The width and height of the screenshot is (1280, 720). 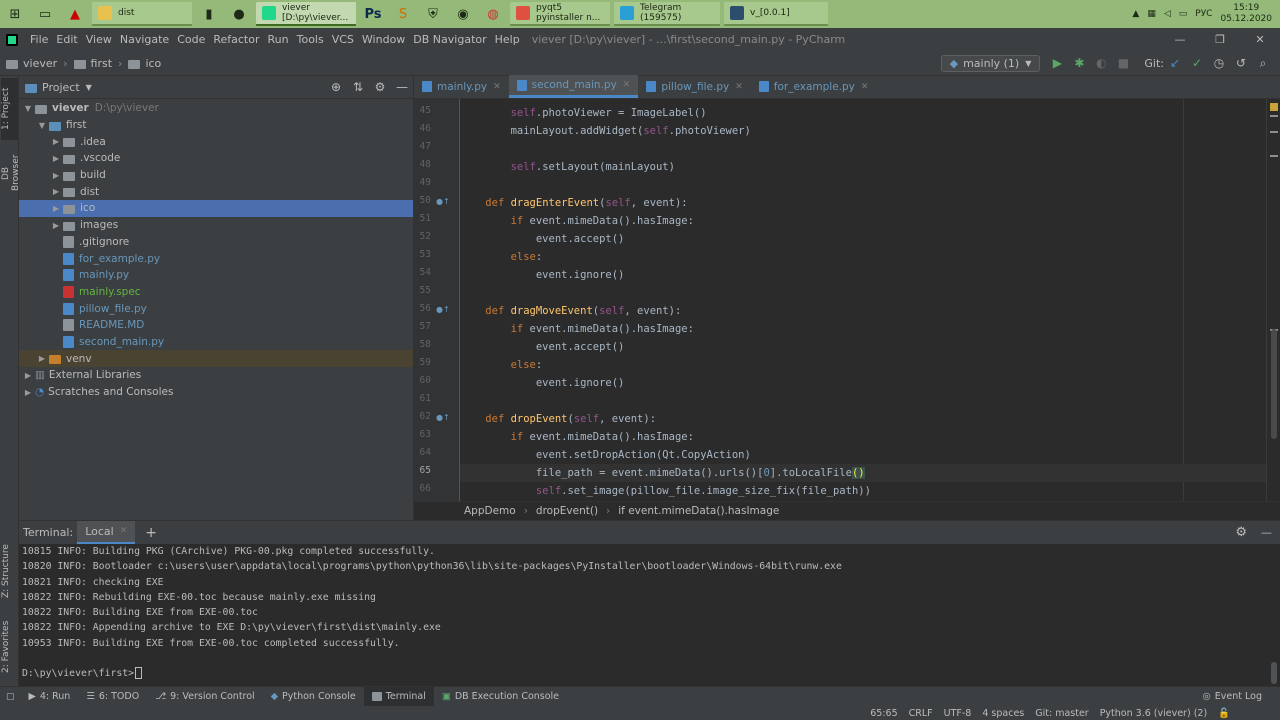 What do you see at coordinates (1003, 713) in the screenshot?
I see `status-indent: 4 spaces` at bounding box center [1003, 713].